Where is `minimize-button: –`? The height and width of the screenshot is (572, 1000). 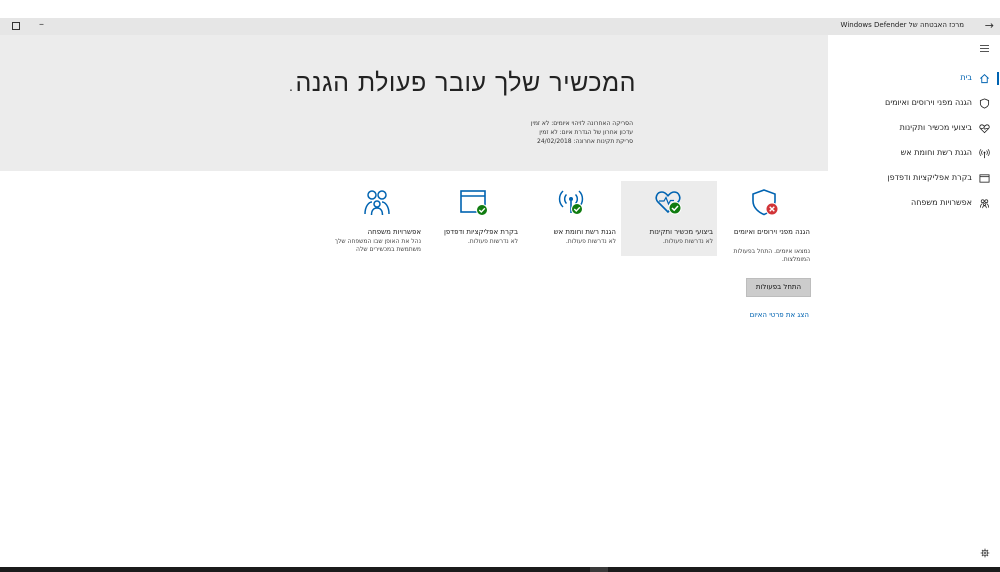 minimize-button: – is located at coordinates (41, 24).